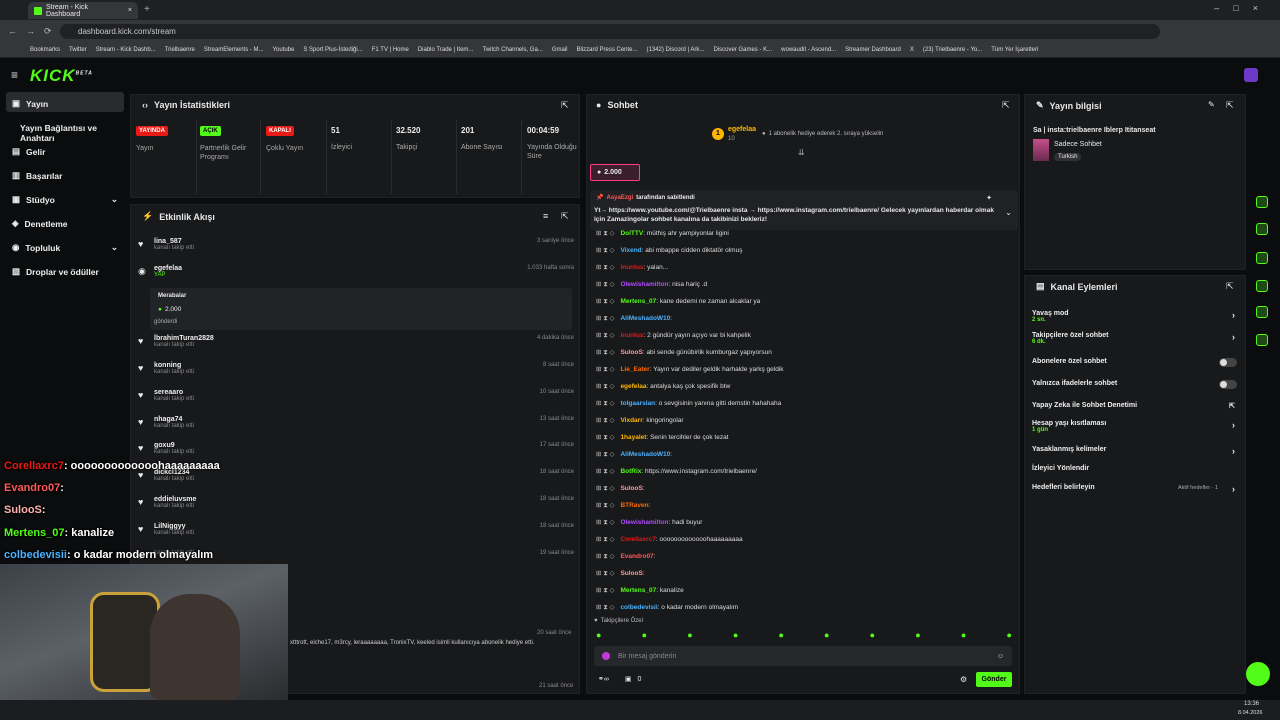 This screenshot has width=1280, height=720. What do you see at coordinates (637, 403) in the screenshot?
I see `chat-username: tolgaarslan` at bounding box center [637, 403].